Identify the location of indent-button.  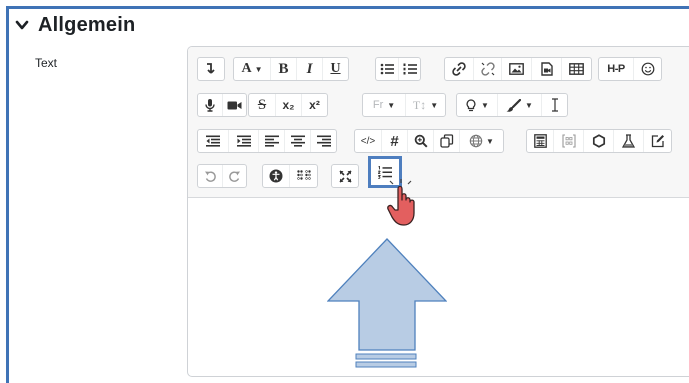
(243, 141).